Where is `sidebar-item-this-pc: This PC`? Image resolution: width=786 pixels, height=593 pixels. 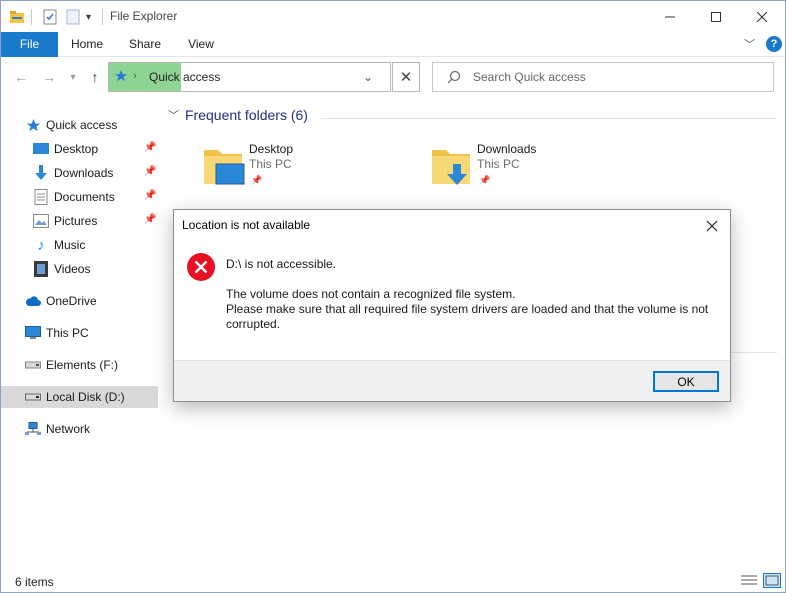 sidebar-item-this-pc: This PC is located at coordinates (79, 333).